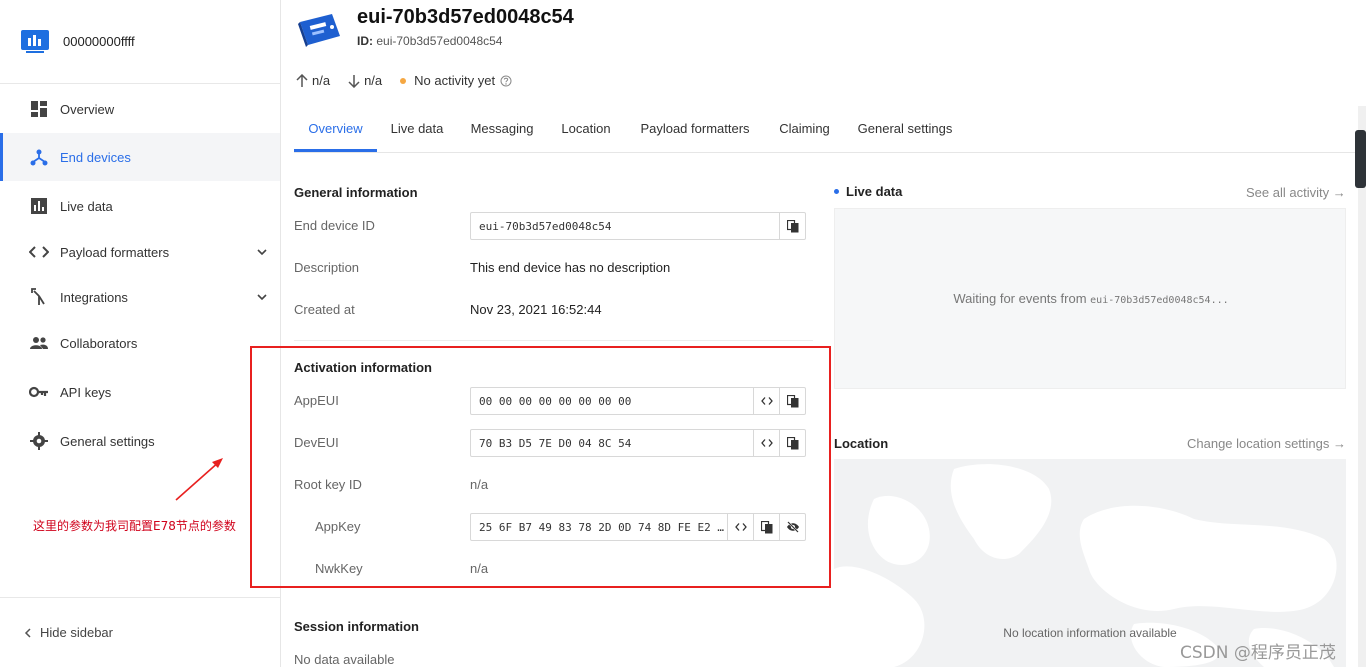 The width and height of the screenshot is (1366, 667). What do you see at coordinates (39, 157) in the screenshot?
I see `device-hub-icon` at bounding box center [39, 157].